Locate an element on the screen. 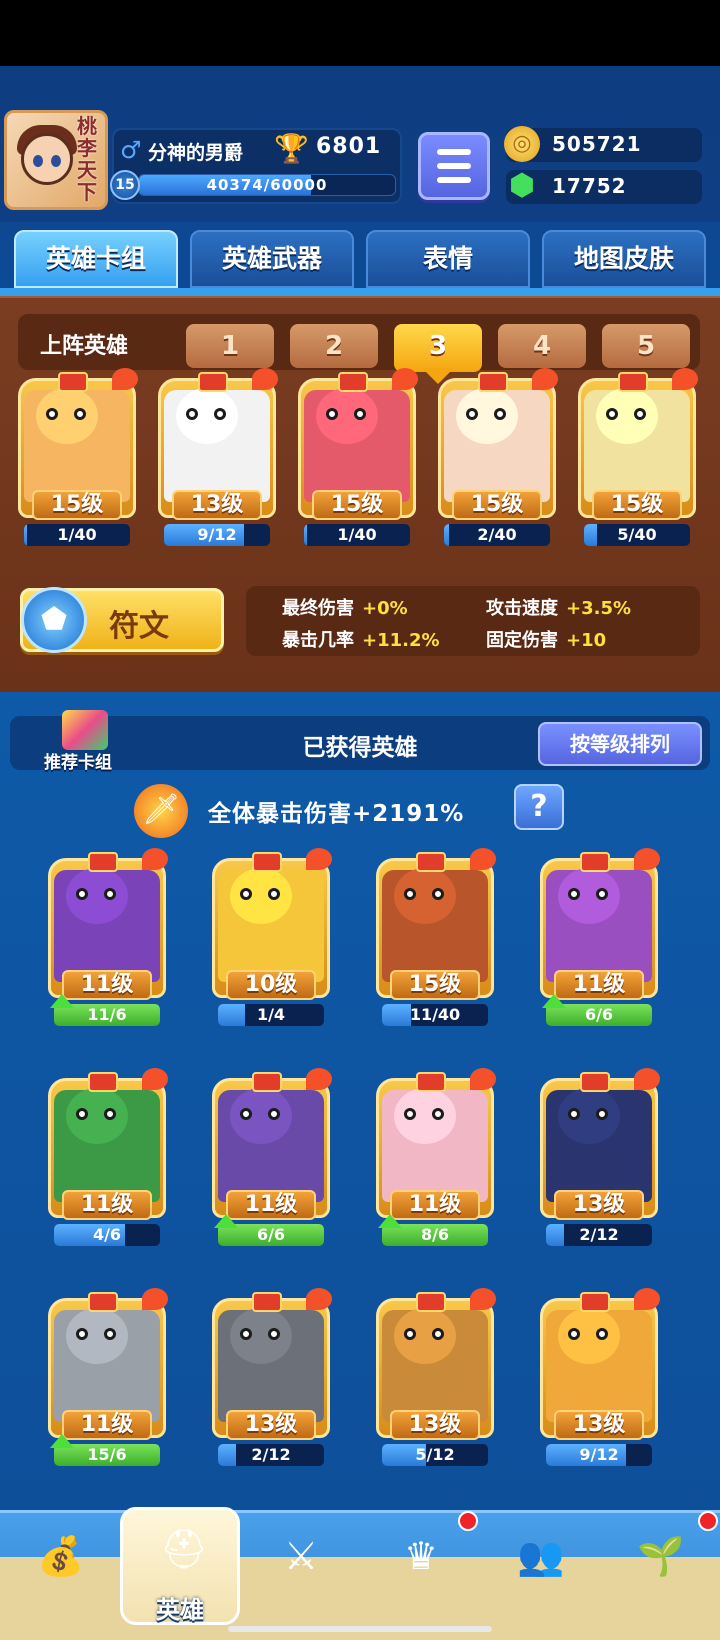 Image resolution: width=720 pixels, height=1640 pixels. xp-bar: 40374/60000 is located at coordinates (267, 185).